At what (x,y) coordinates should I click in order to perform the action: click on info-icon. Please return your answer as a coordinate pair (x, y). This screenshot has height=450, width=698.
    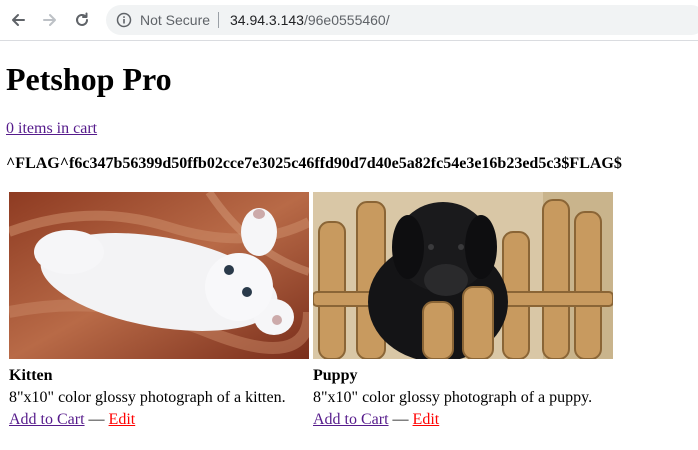
    Looking at the image, I should click on (124, 20).